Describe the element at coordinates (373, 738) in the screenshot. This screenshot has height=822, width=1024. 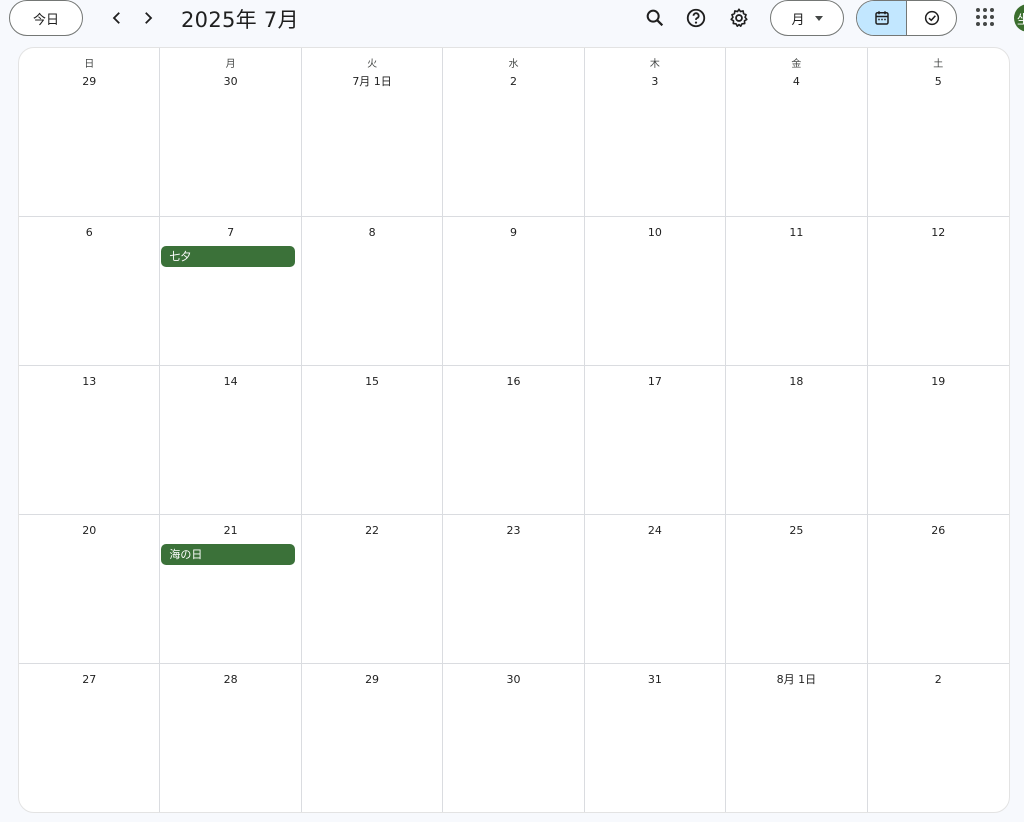
I see `day-cell: 29` at that location.